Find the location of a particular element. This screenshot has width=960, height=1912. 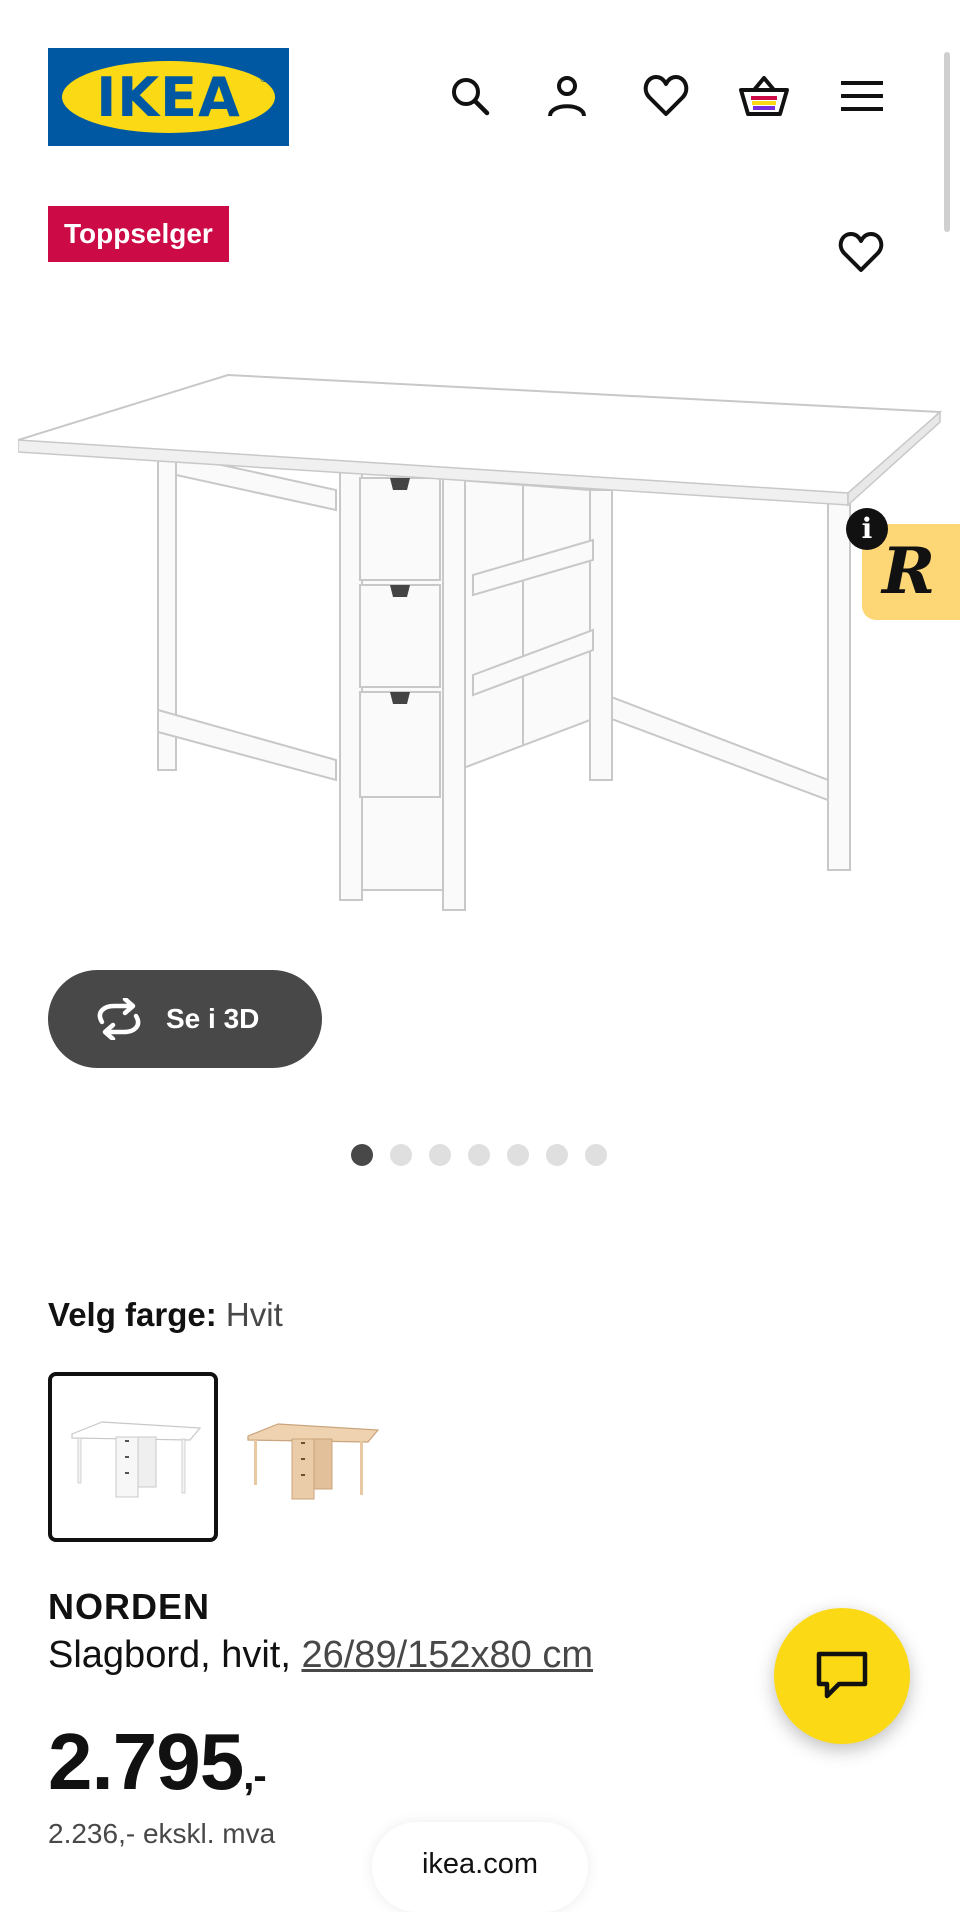

color-swatch-white is located at coordinates (133, 1457).